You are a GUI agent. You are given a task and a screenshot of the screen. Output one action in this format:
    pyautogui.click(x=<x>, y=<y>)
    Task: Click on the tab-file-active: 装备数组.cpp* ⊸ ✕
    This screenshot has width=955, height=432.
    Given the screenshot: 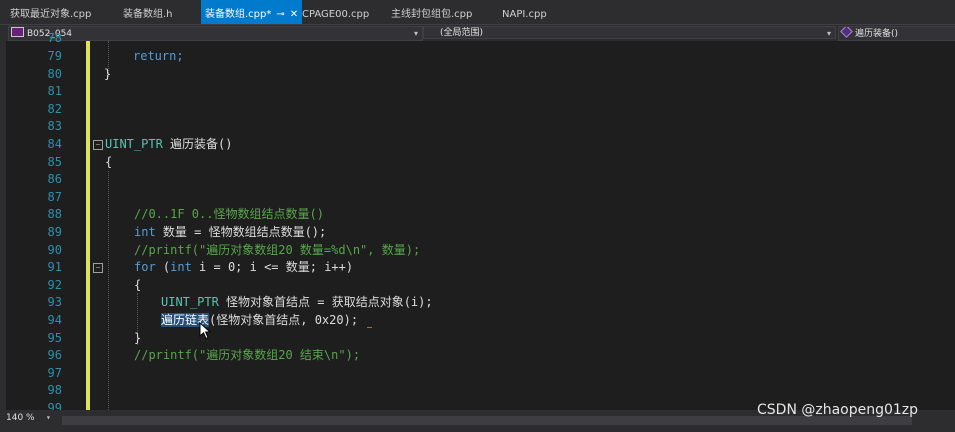 What is the action you would take?
    pyautogui.click(x=252, y=12)
    